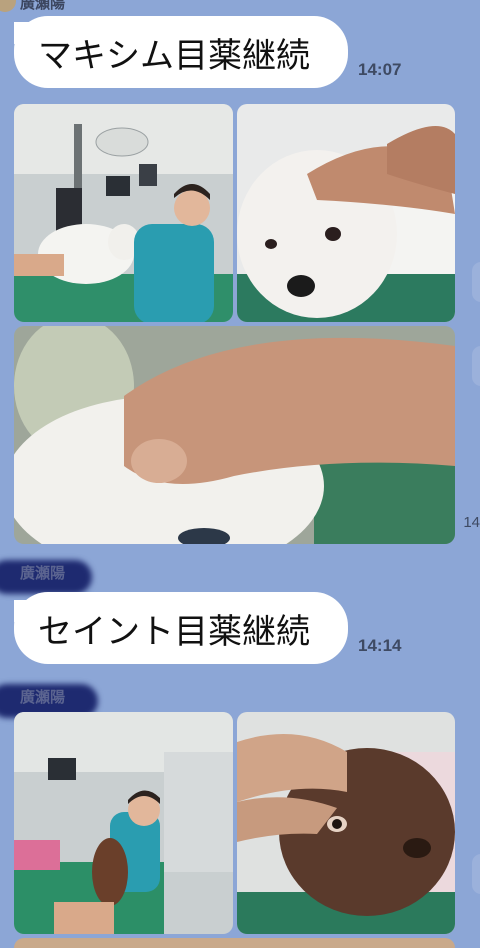  I want to click on message-text: セイント目薬継続, so click(174, 631).